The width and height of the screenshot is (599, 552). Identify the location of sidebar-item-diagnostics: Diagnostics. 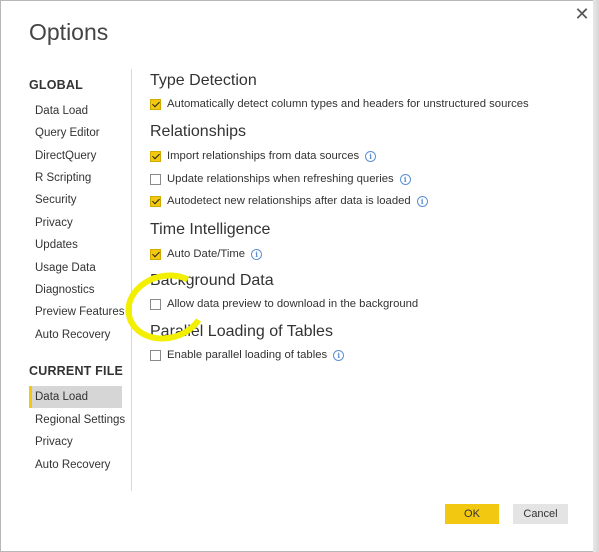
(75, 290).